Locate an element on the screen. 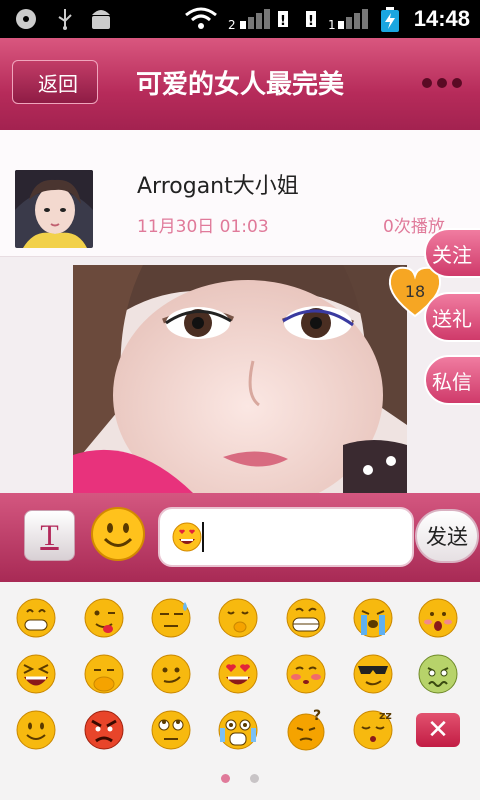 This screenshot has height=800, width=480. wifi-icon is located at coordinates (201, 19).